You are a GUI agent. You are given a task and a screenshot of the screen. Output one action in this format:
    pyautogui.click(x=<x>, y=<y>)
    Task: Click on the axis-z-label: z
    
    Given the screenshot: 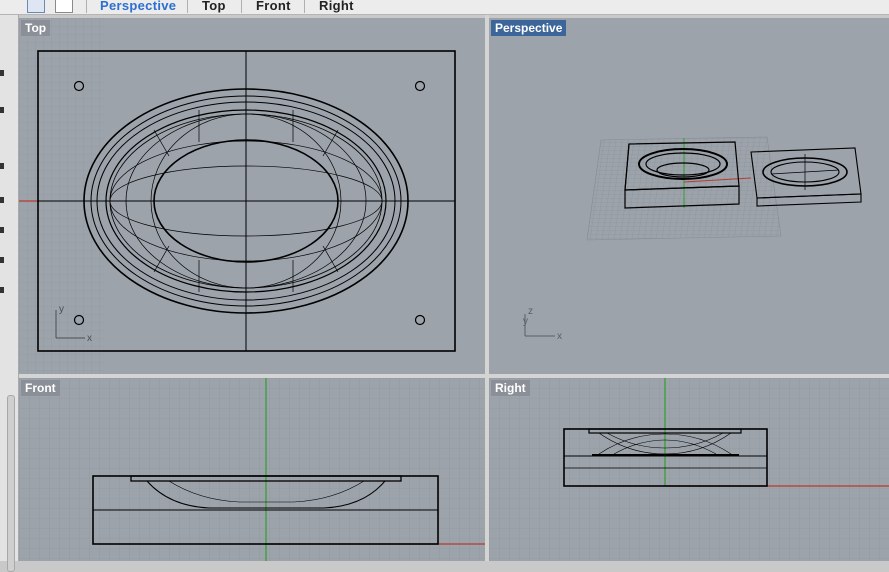 What is the action you would take?
    pyautogui.click(x=530, y=311)
    